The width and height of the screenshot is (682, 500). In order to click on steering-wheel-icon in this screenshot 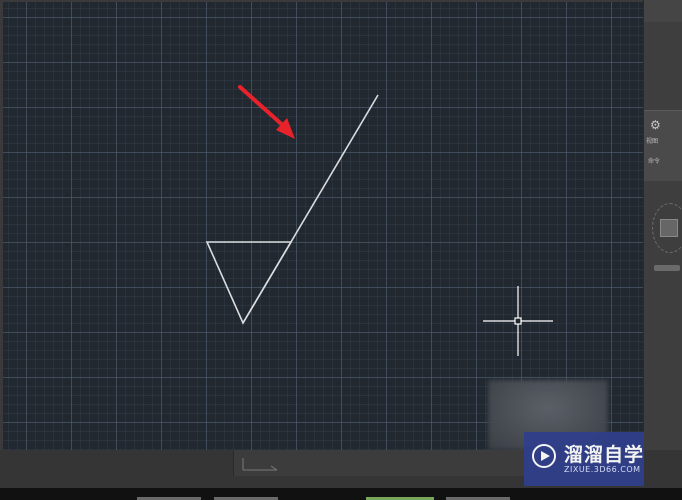, I will do `click(665, 233)`.